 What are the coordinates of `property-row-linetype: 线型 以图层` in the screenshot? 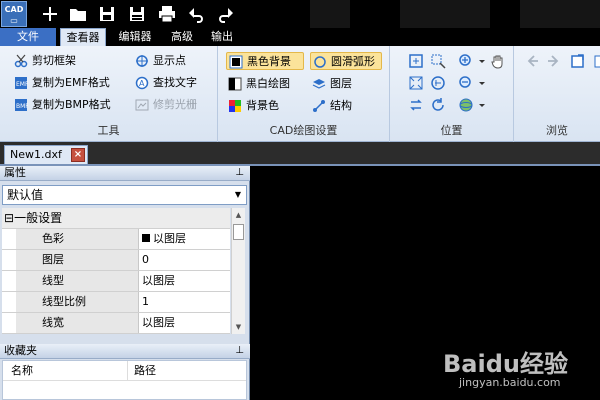 It's located at (116, 281).